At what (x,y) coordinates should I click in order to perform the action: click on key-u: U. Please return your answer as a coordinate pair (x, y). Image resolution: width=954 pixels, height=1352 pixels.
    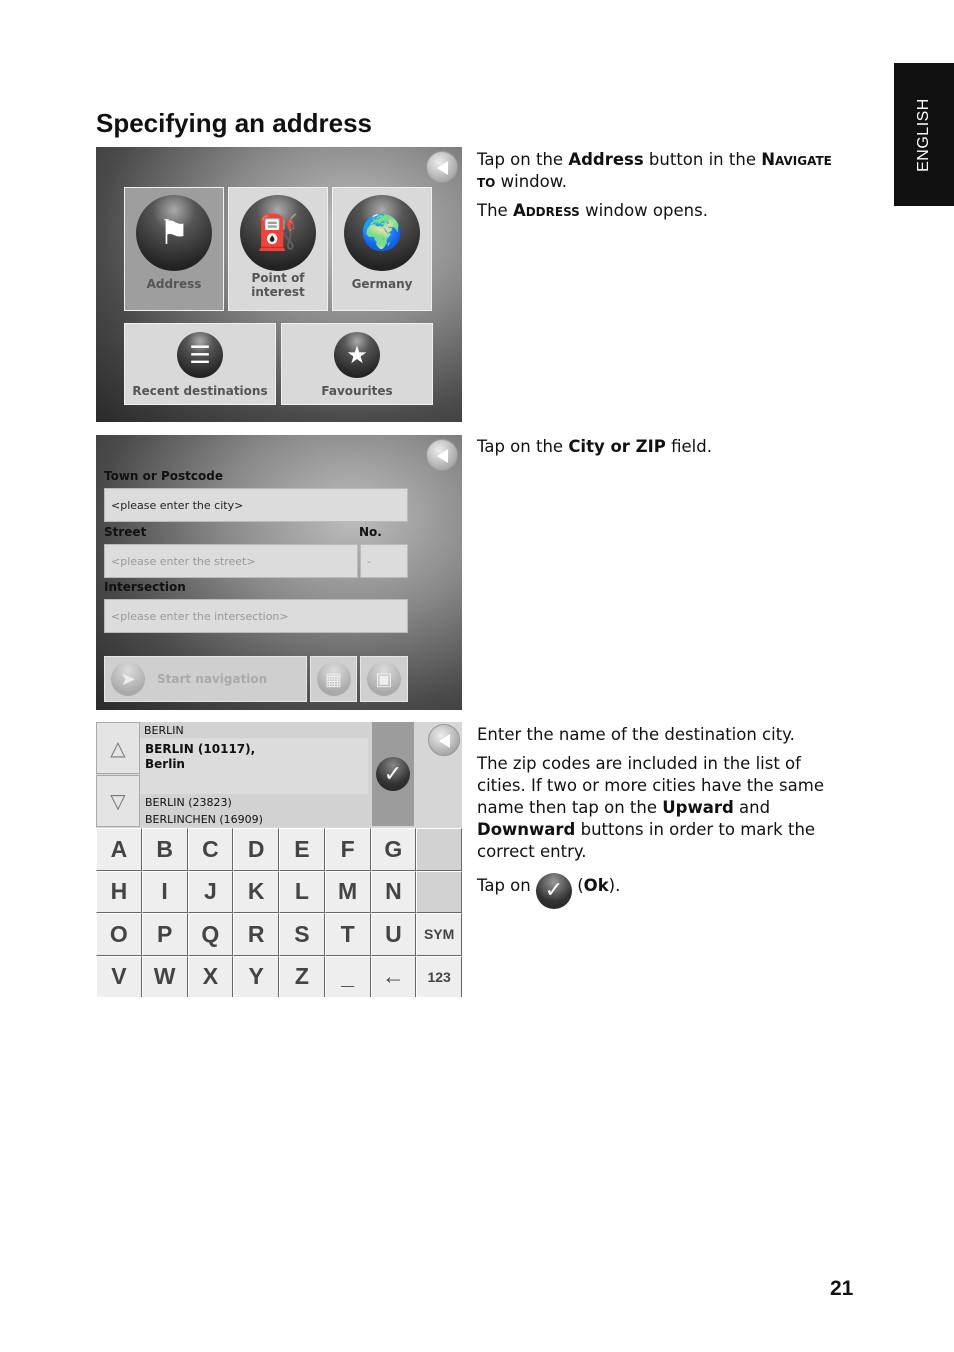
    Looking at the image, I should click on (393, 934).